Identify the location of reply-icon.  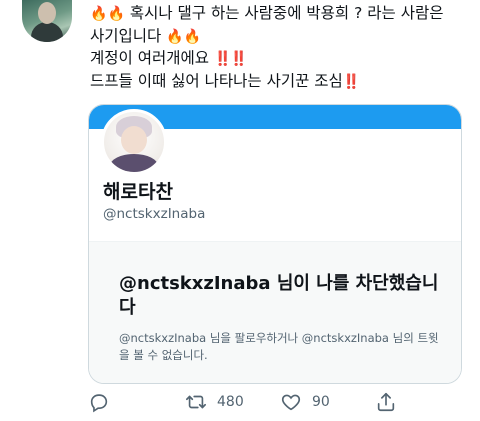
(99, 403).